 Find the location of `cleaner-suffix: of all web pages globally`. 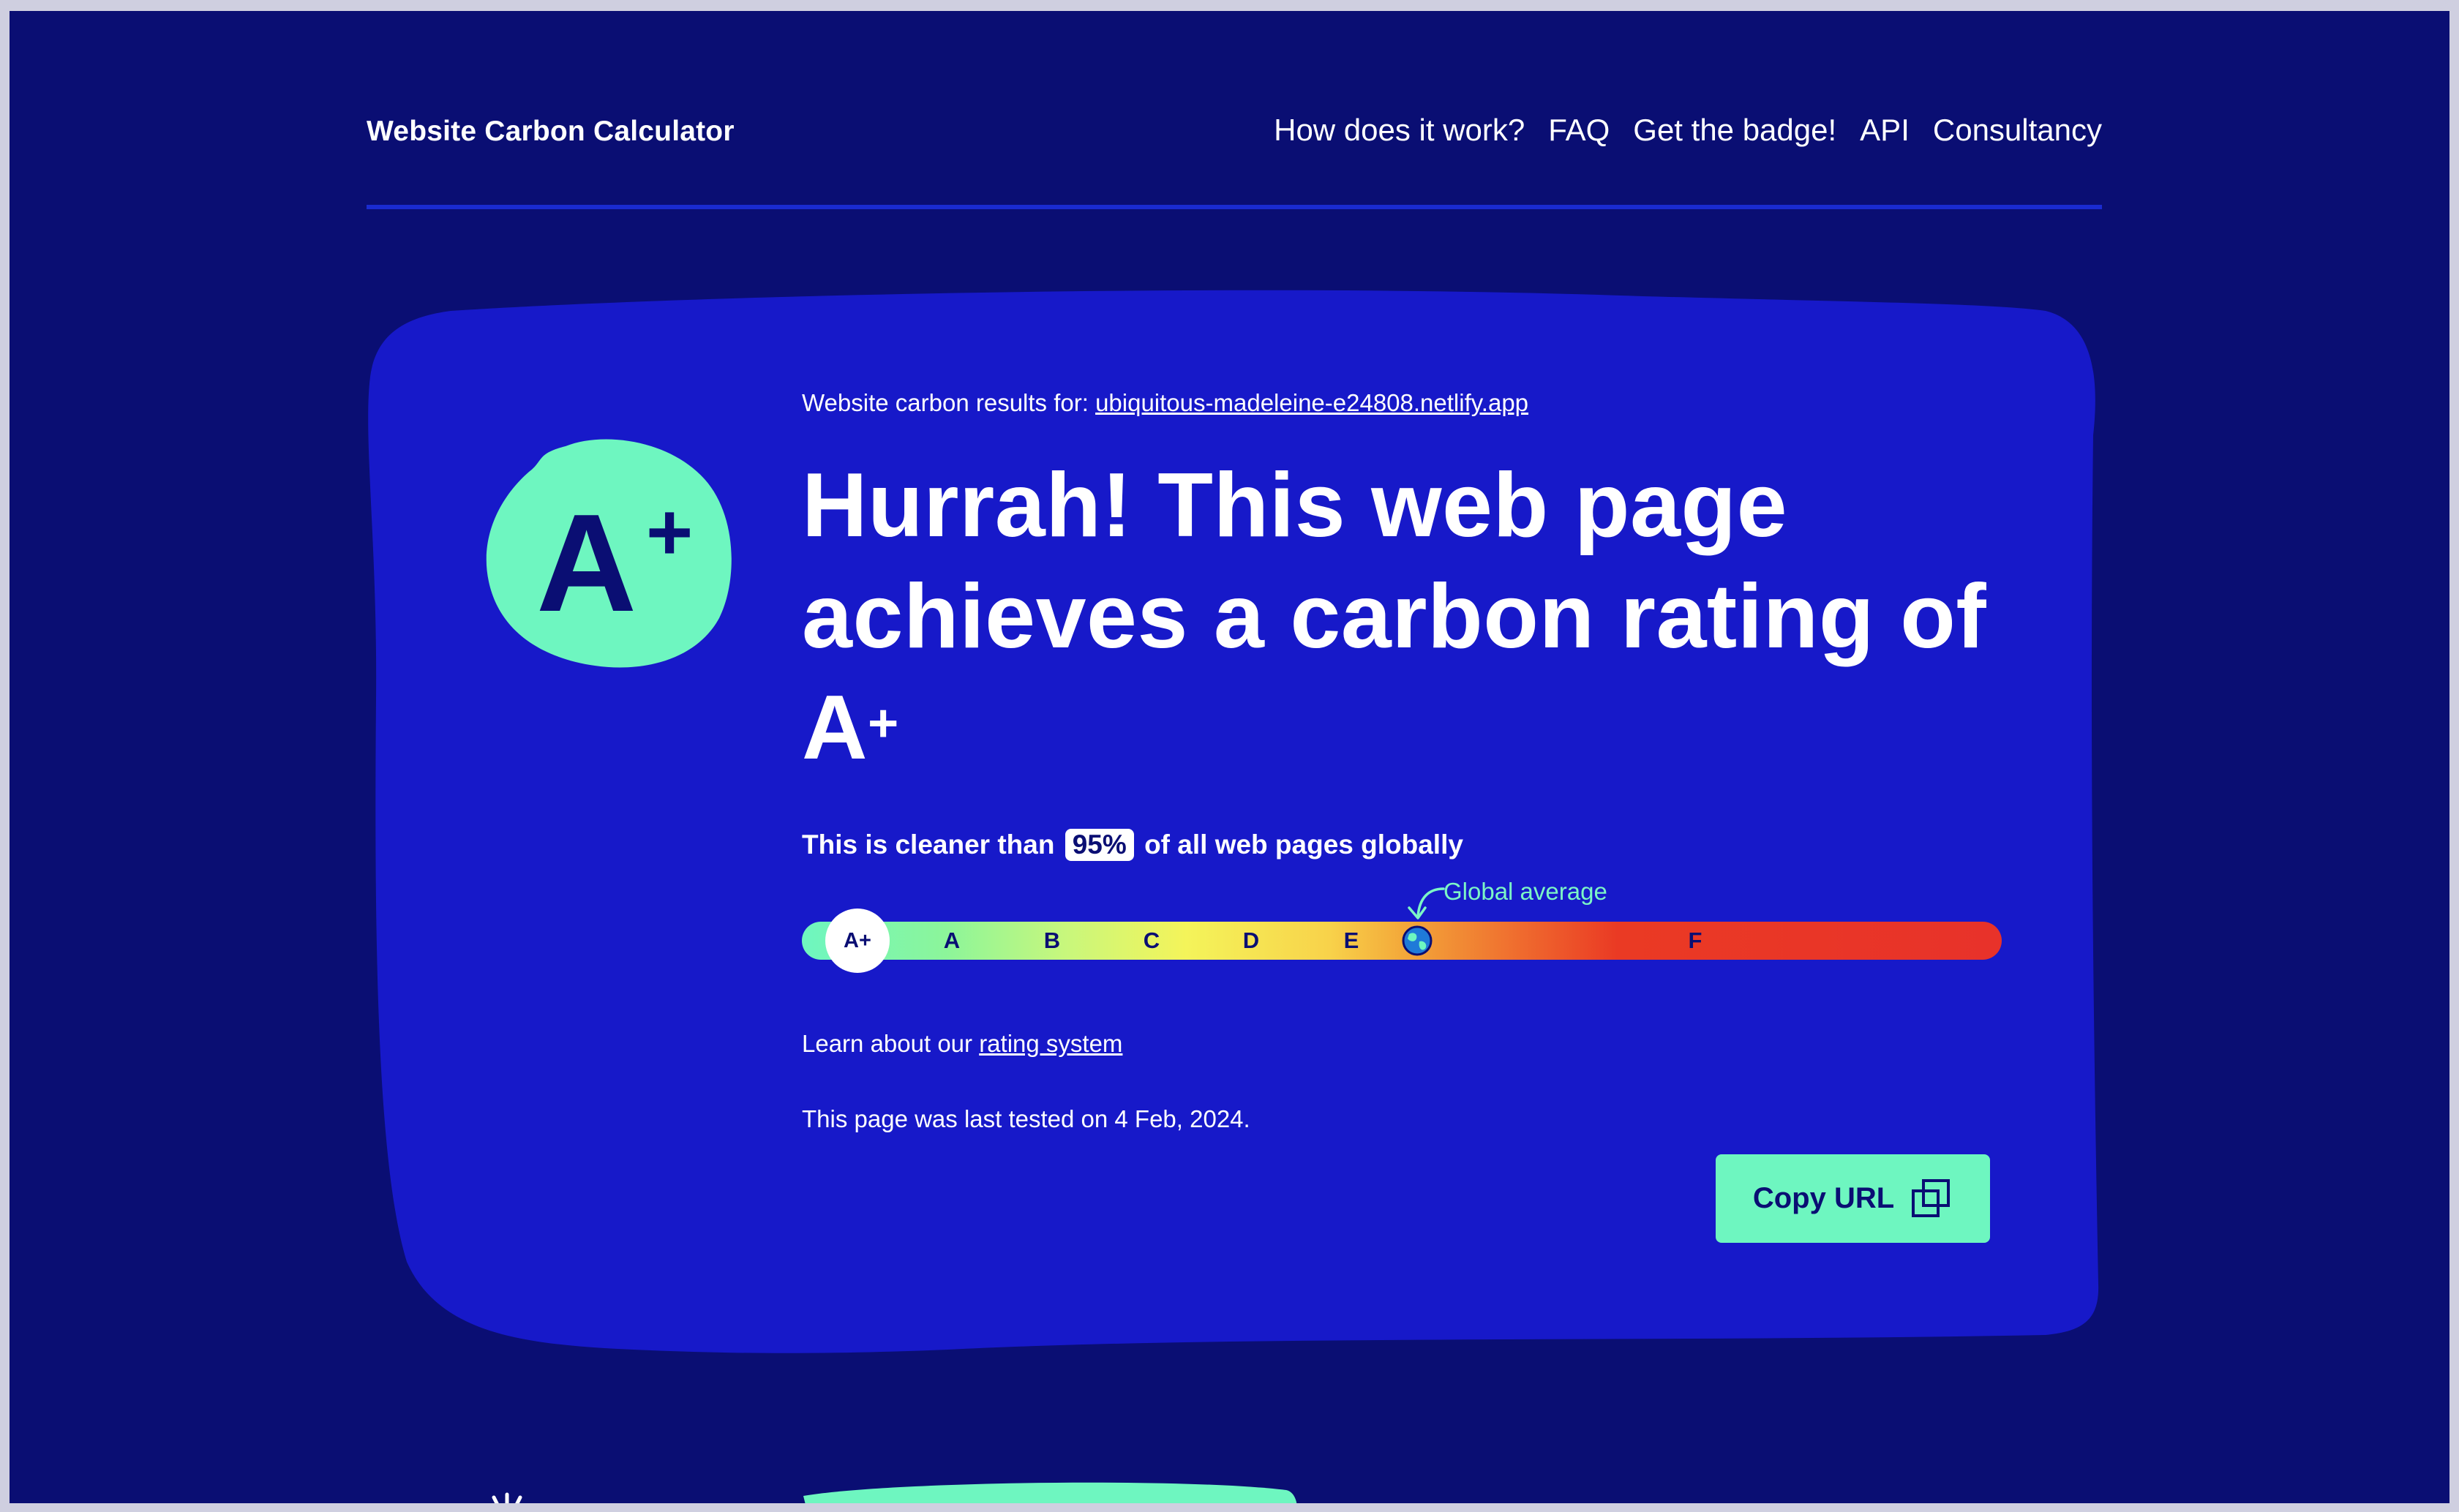

cleaner-suffix: of all web pages globally is located at coordinates (1303, 845).